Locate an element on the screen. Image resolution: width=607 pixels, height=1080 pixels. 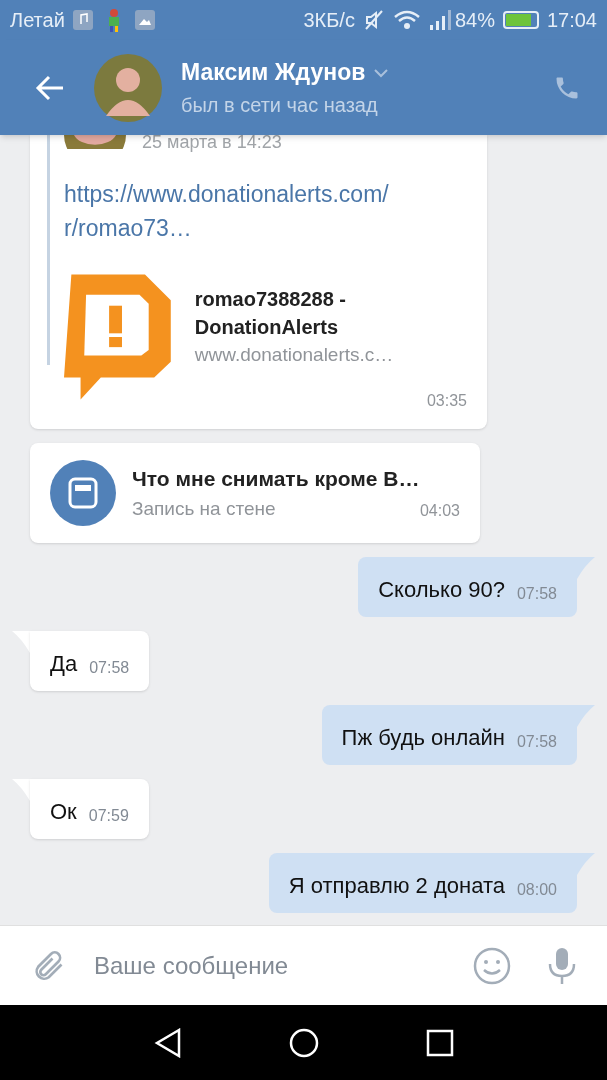
wifi-icon is located at coordinates (406, 20).